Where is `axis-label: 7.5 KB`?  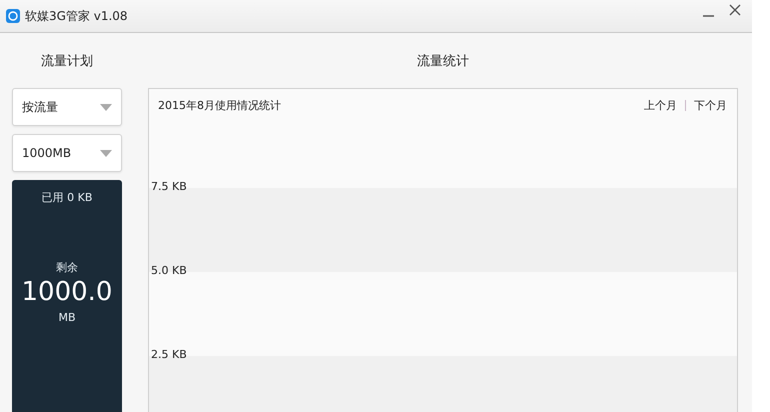 axis-label: 7.5 KB is located at coordinates (169, 186).